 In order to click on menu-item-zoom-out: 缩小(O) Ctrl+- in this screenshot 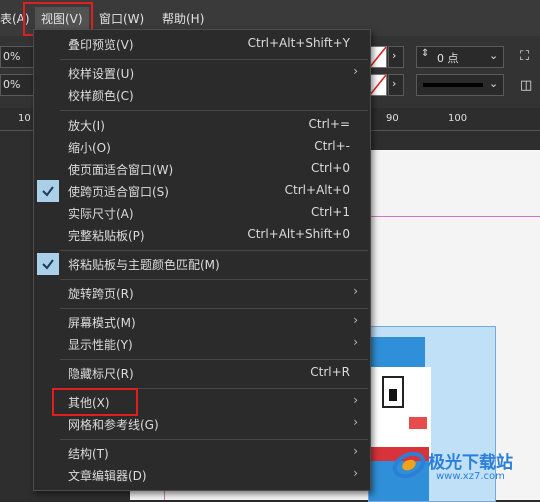, I will do `click(202, 147)`.